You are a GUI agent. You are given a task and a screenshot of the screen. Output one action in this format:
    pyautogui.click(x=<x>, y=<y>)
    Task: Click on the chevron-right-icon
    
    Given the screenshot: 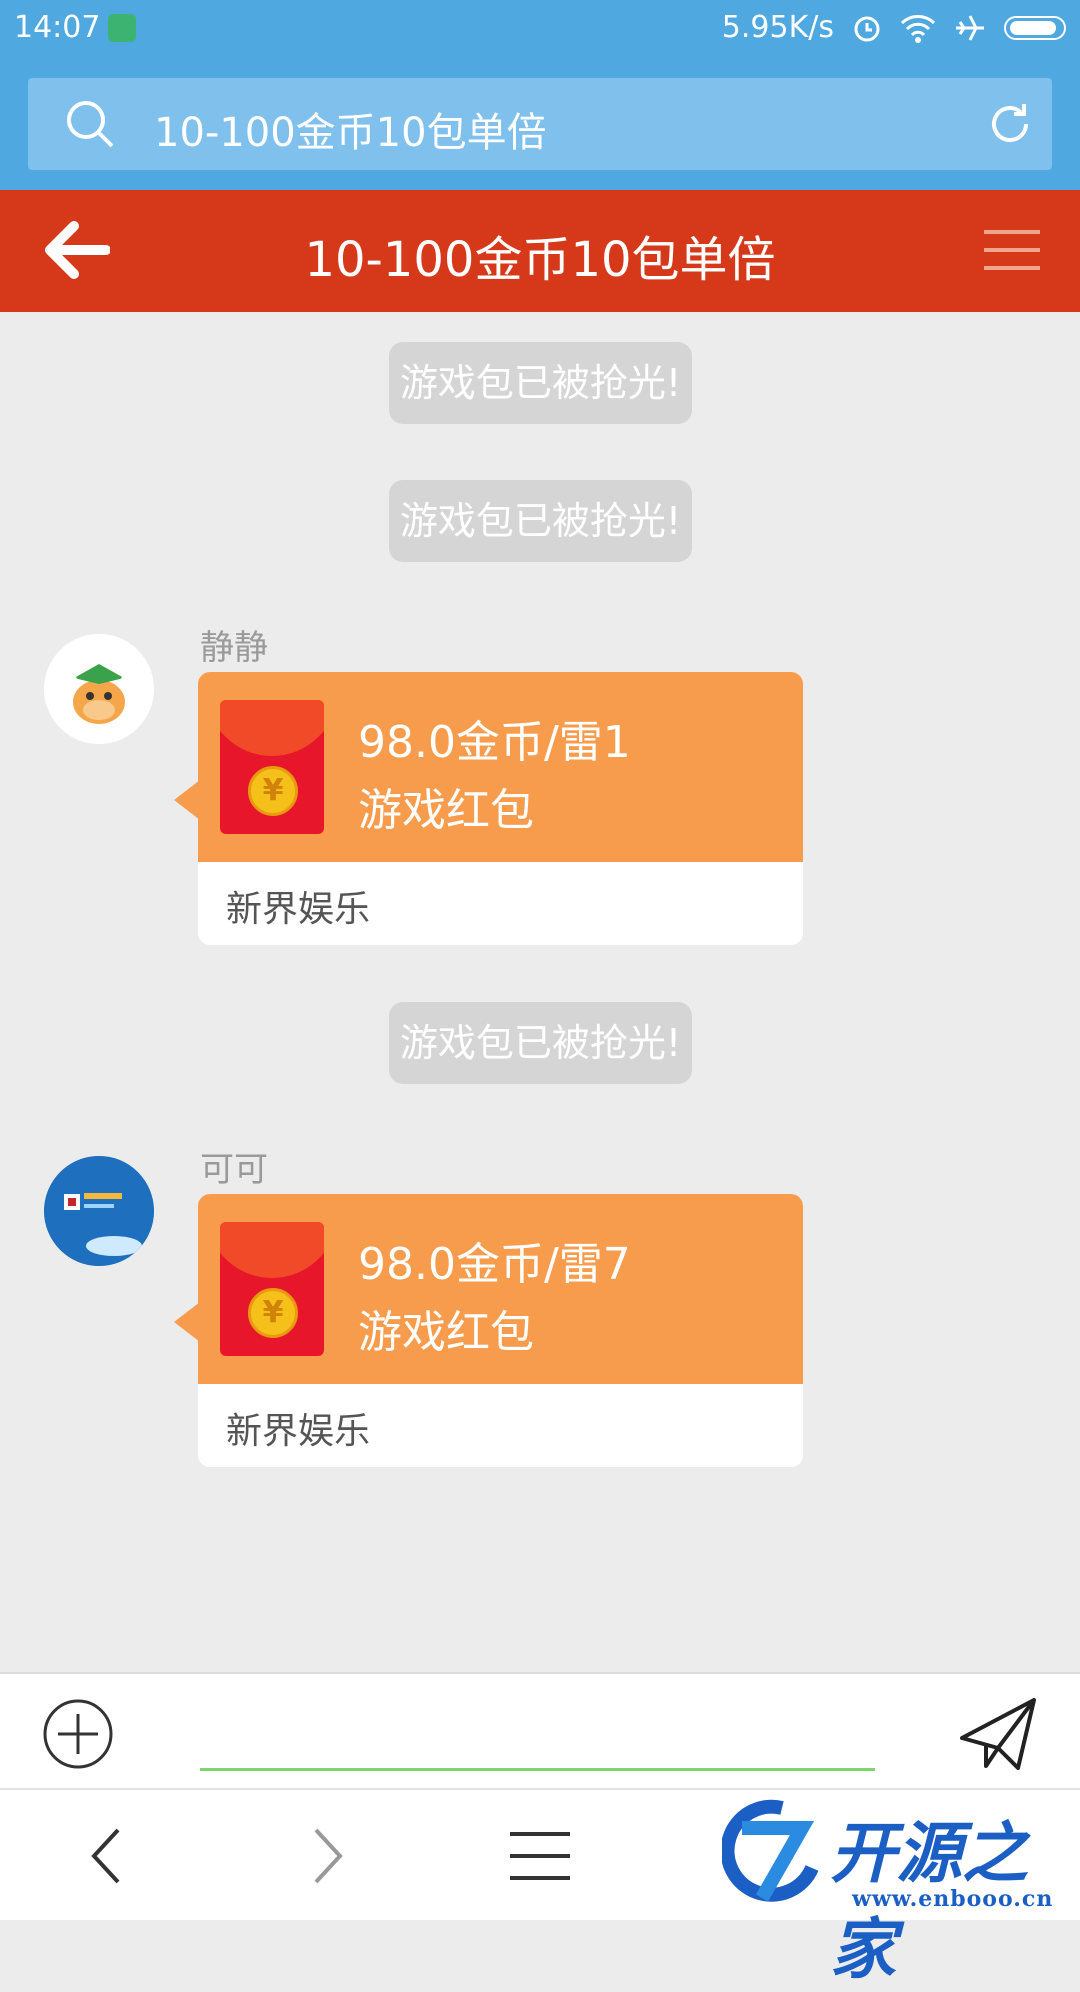 What is the action you would take?
    pyautogui.click(x=326, y=1856)
    